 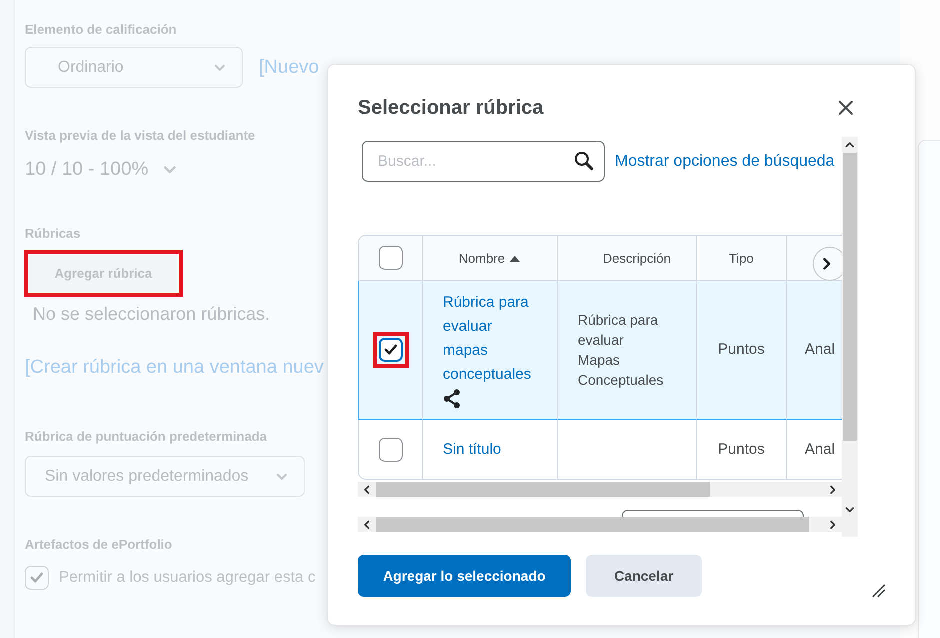 I want to click on link: Mostrar opciones de búsqueda, so click(x=725, y=161).